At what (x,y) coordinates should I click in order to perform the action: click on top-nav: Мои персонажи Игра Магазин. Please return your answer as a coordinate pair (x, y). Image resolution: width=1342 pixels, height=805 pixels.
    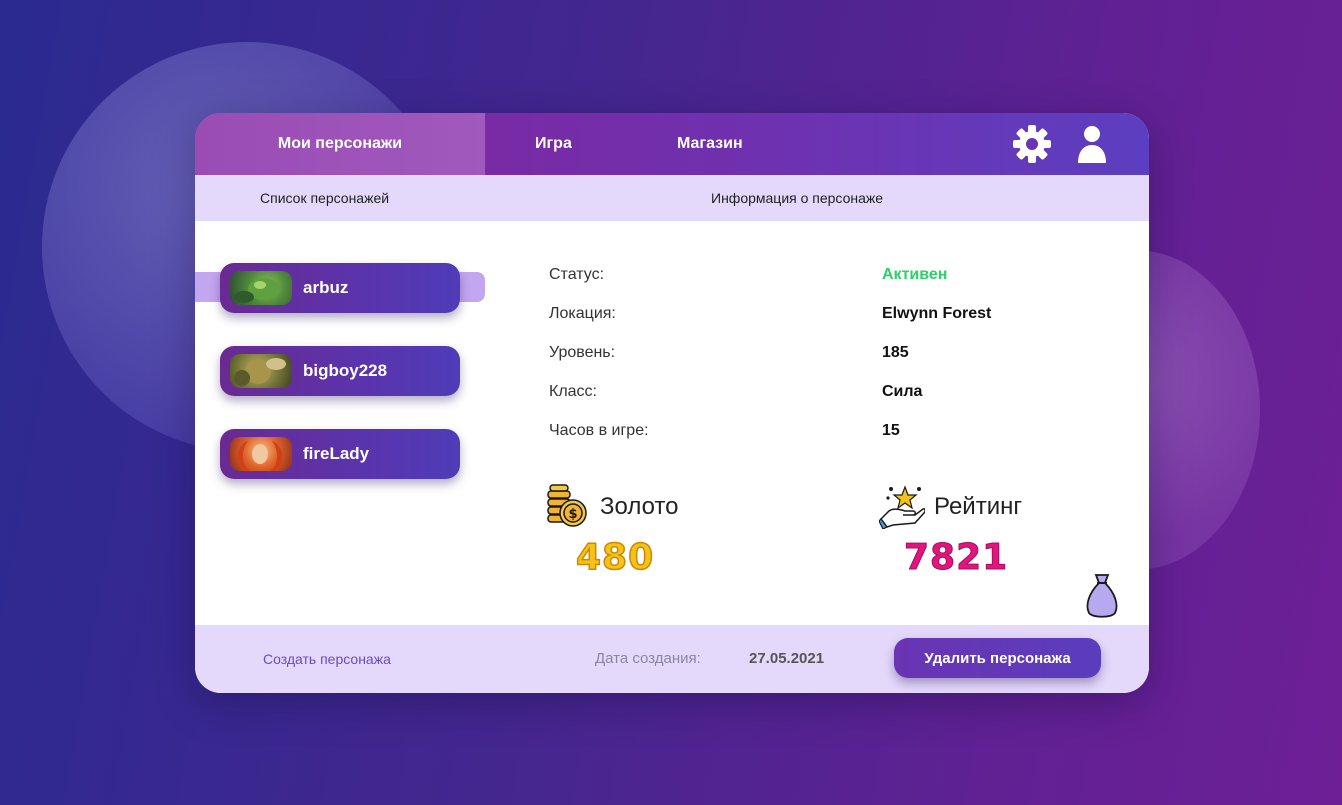
    Looking at the image, I should click on (672, 144).